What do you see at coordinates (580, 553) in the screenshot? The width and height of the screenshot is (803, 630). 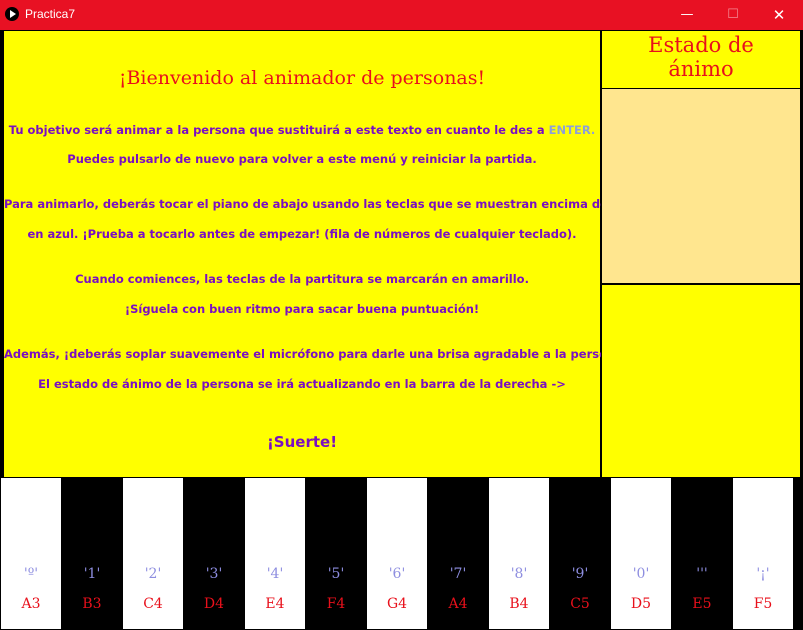 I see `piano-key-c5: '9' C5` at bounding box center [580, 553].